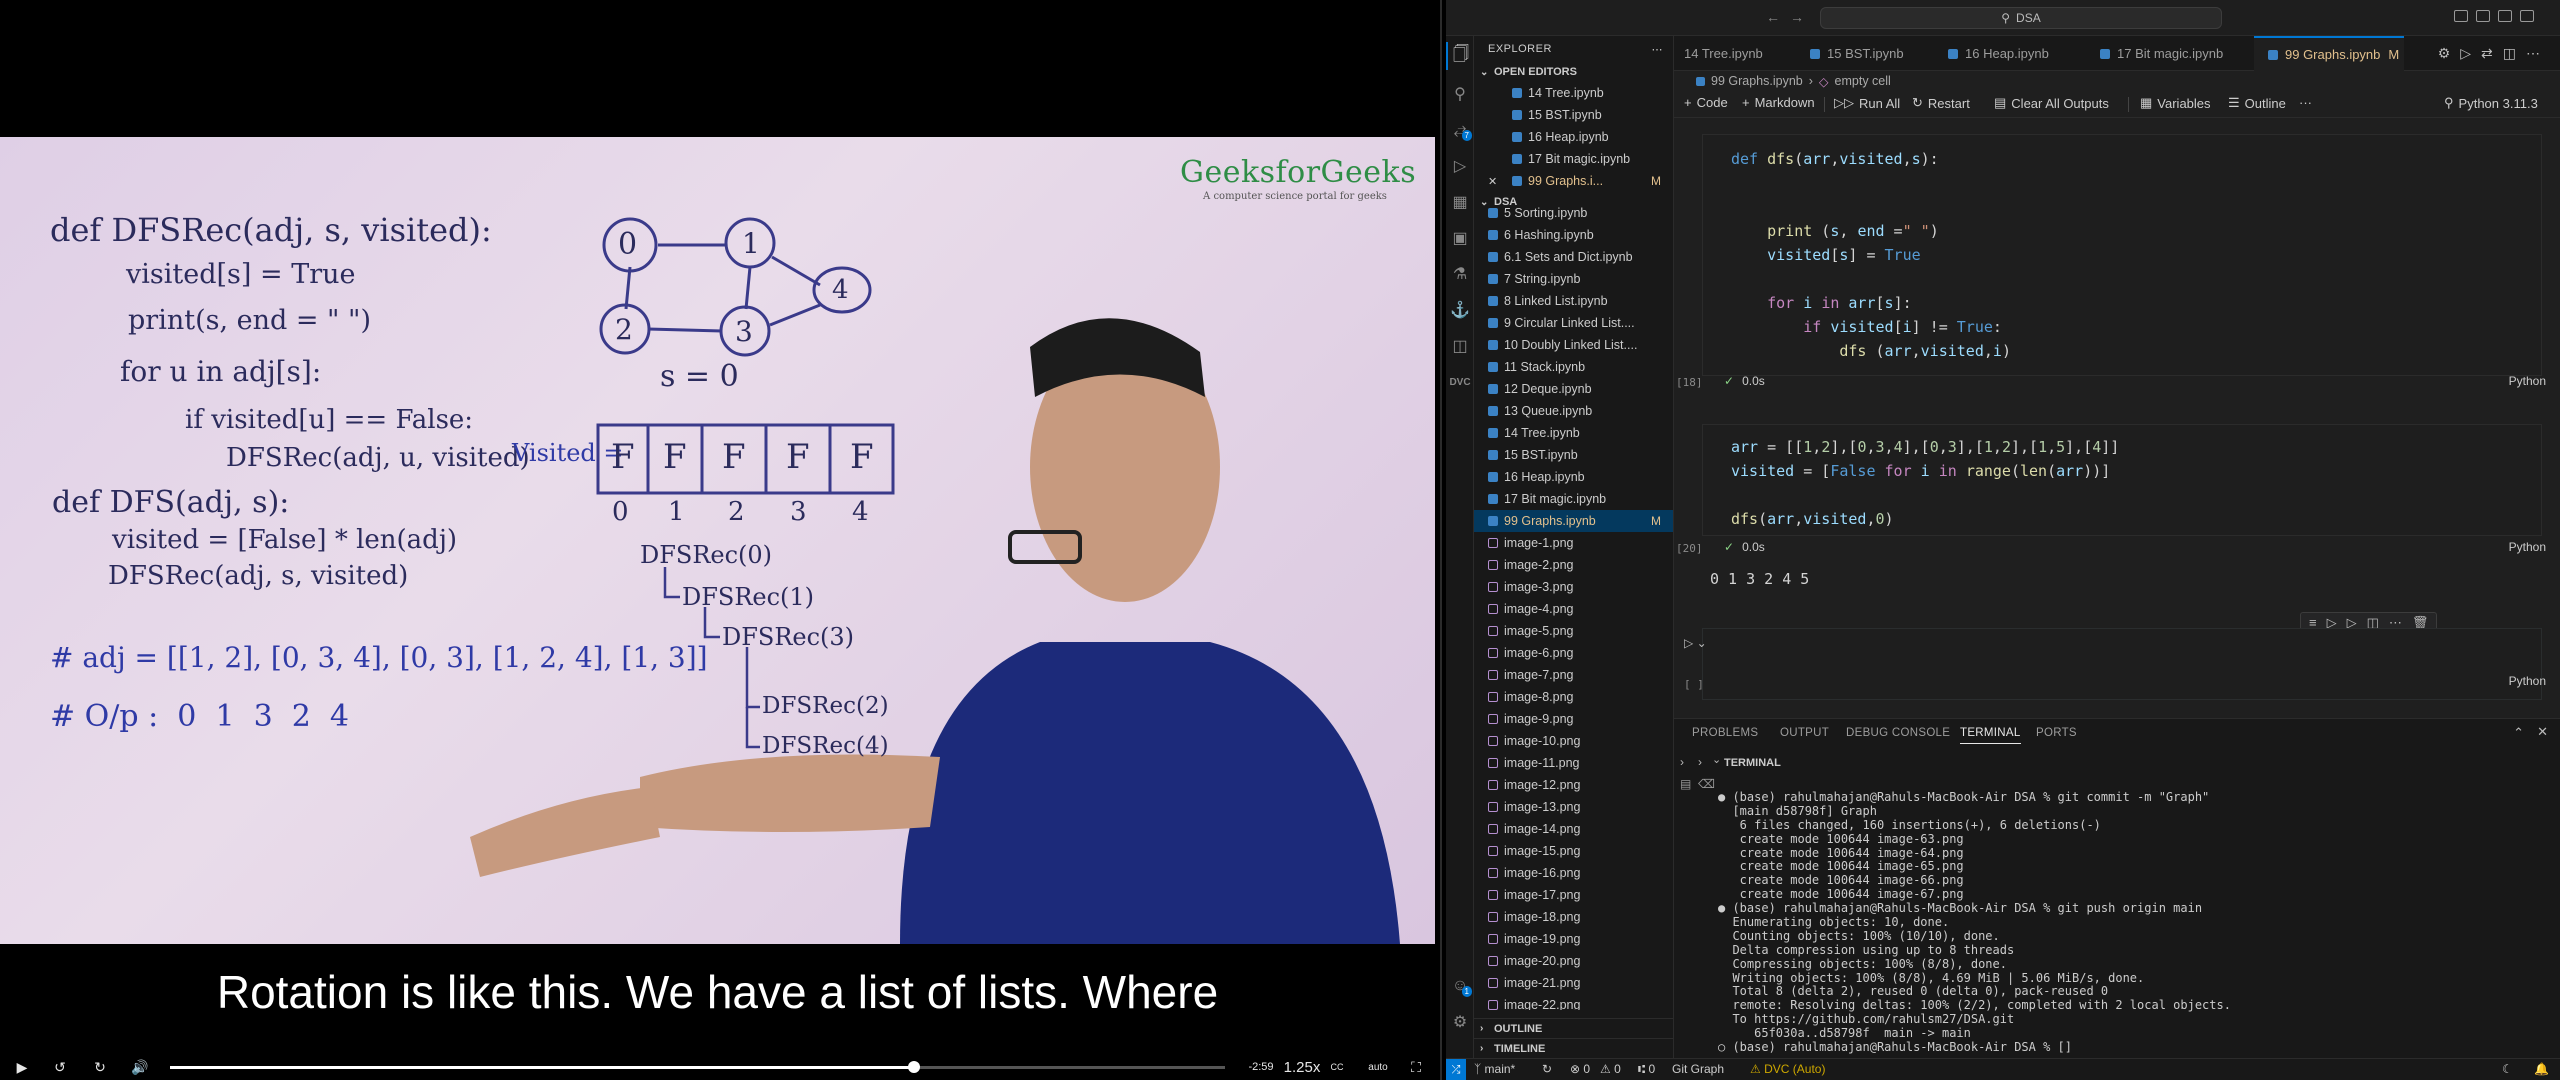 Image resolution: width=2560 pixels, height=1080 pixels. What do you see at coordinates (2541, 1069) in the screenshot?
I see `notifications-bell-icon: 🔔` at bounding box center [2541, 1069].